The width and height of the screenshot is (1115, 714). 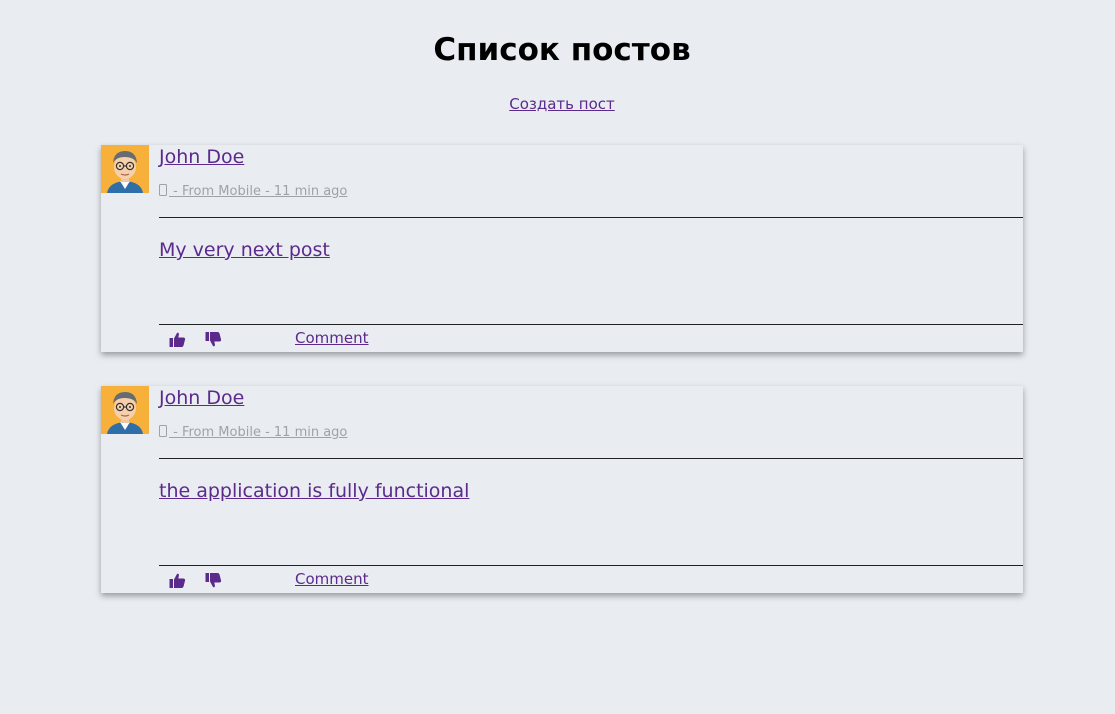 What do you see at coordinates (244, 250) in the screenshot?
I see `post-body-link: My very next post` at bounding box center [244, 250].